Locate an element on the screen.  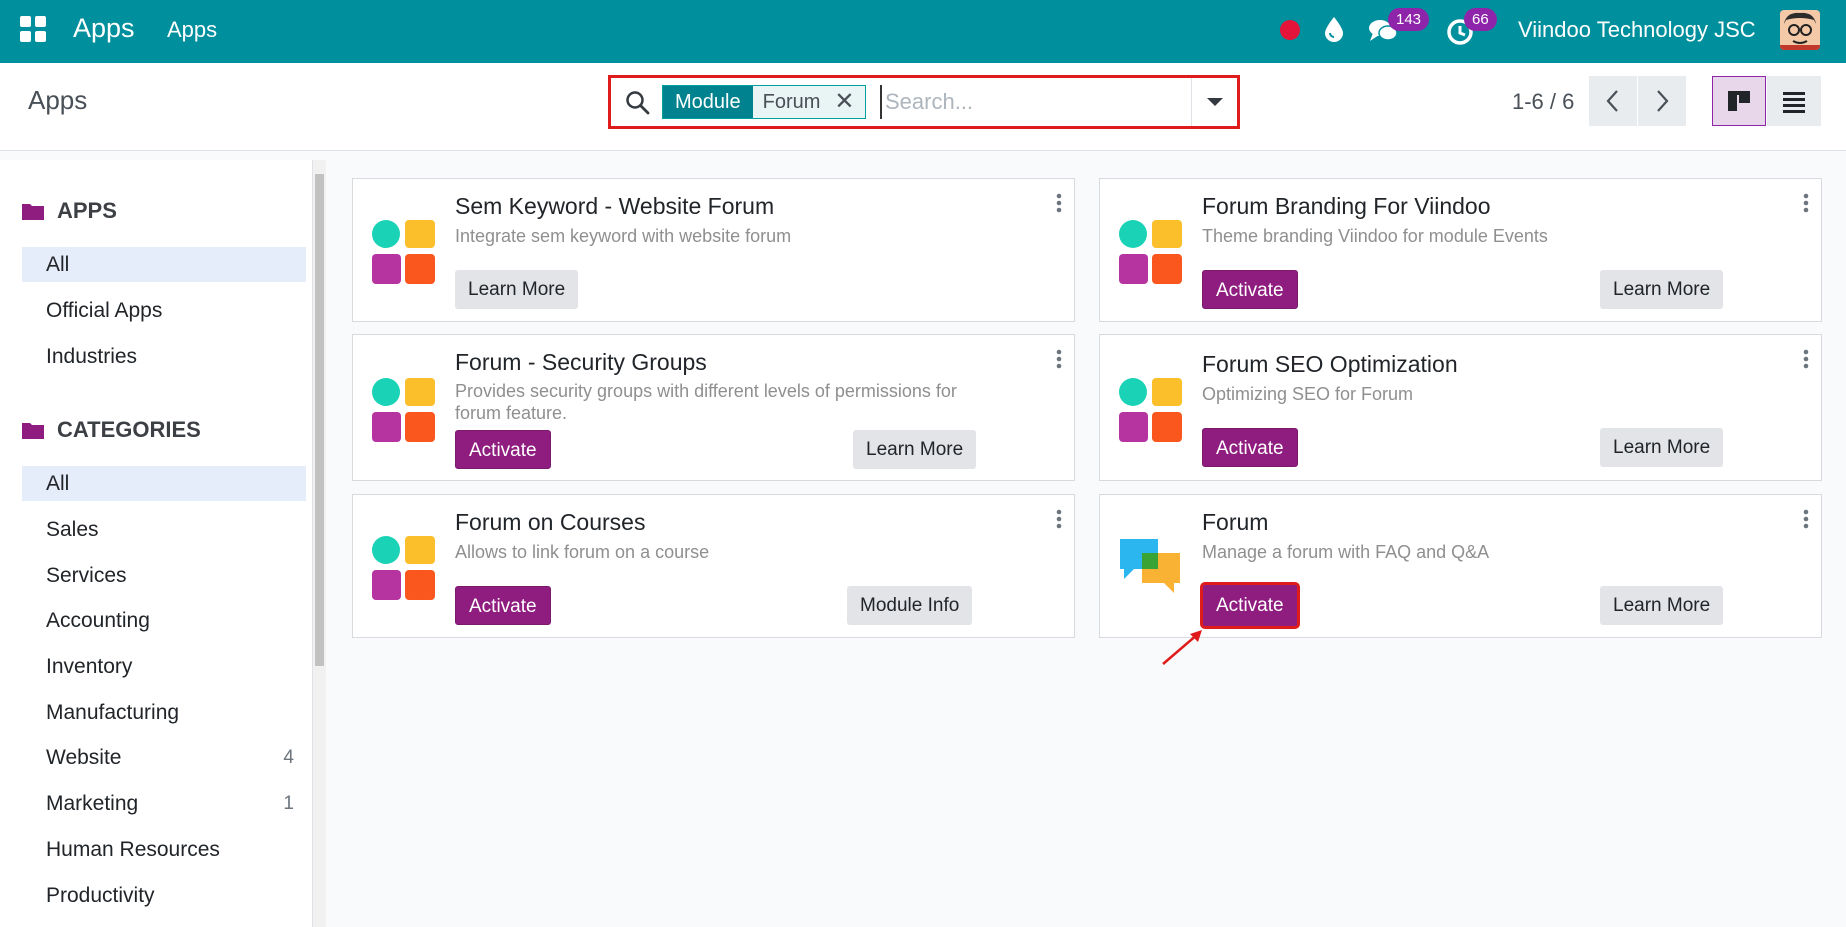
menu-apps: Apps is located at coordinates (192, 30).